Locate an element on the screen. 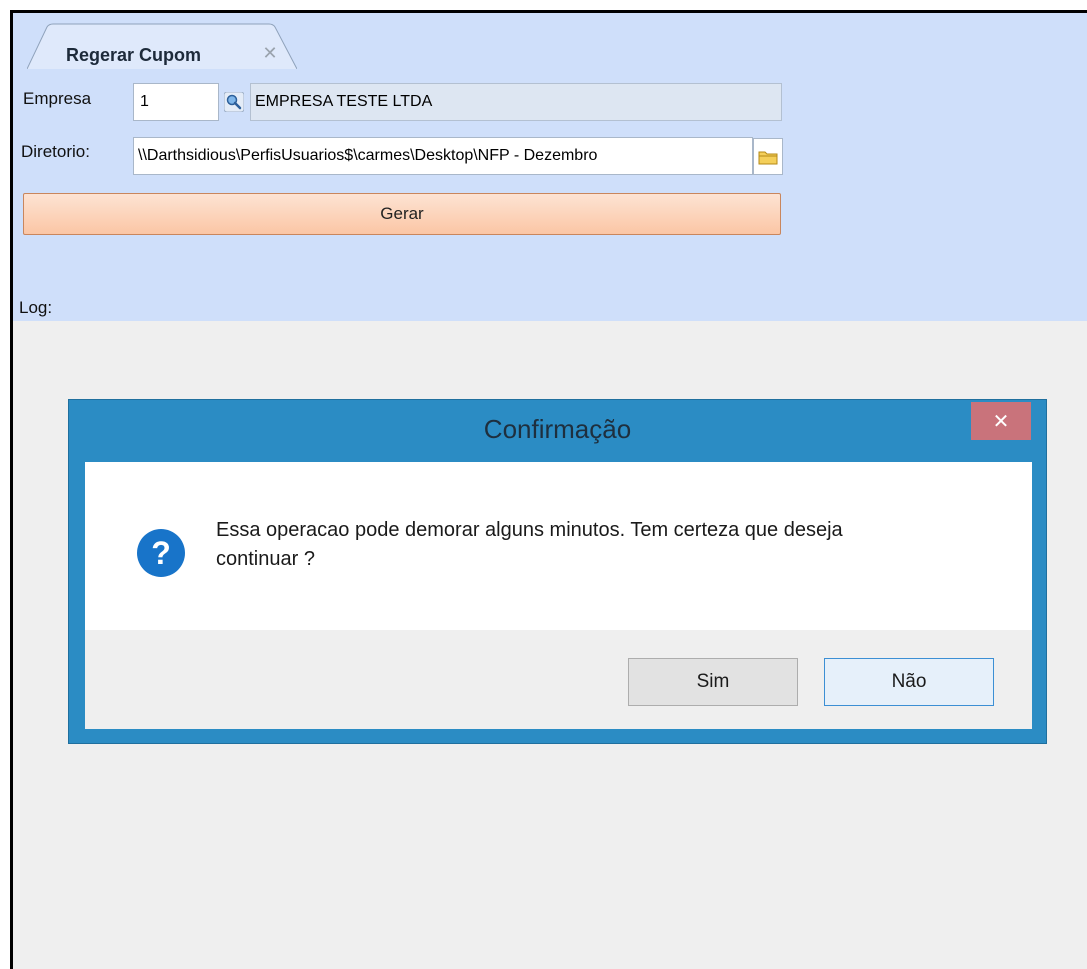 The height and width of the screenshot is (969, 1087). gerar-button: Gerar is located at coordinates (402, 214).